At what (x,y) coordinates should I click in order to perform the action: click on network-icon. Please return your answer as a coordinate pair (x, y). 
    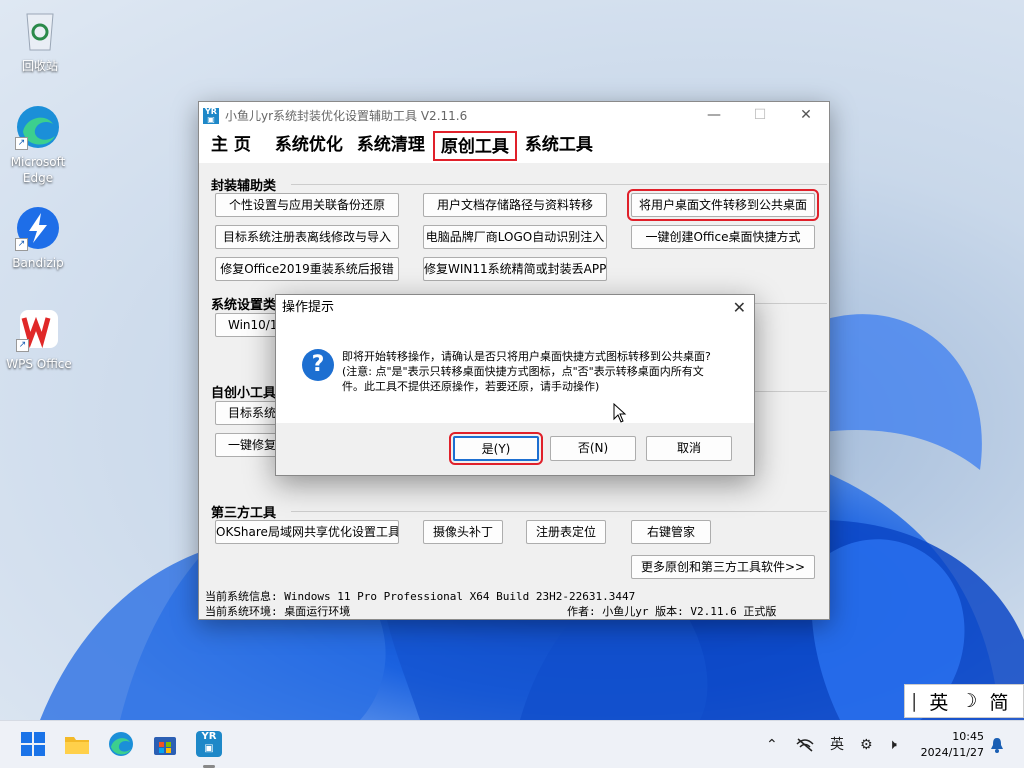
    Looking at the image, I should click on (805, 744).